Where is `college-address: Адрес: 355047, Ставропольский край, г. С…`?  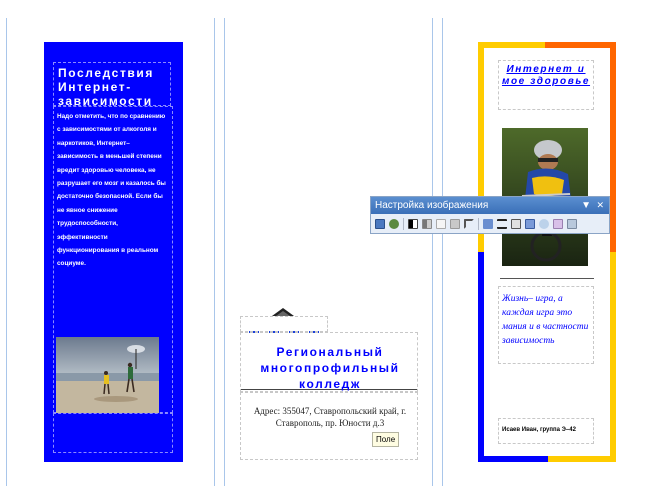
college-address: Адрес: 355047, Ставропольский край, г. С… is located at coordinates (330, 417).